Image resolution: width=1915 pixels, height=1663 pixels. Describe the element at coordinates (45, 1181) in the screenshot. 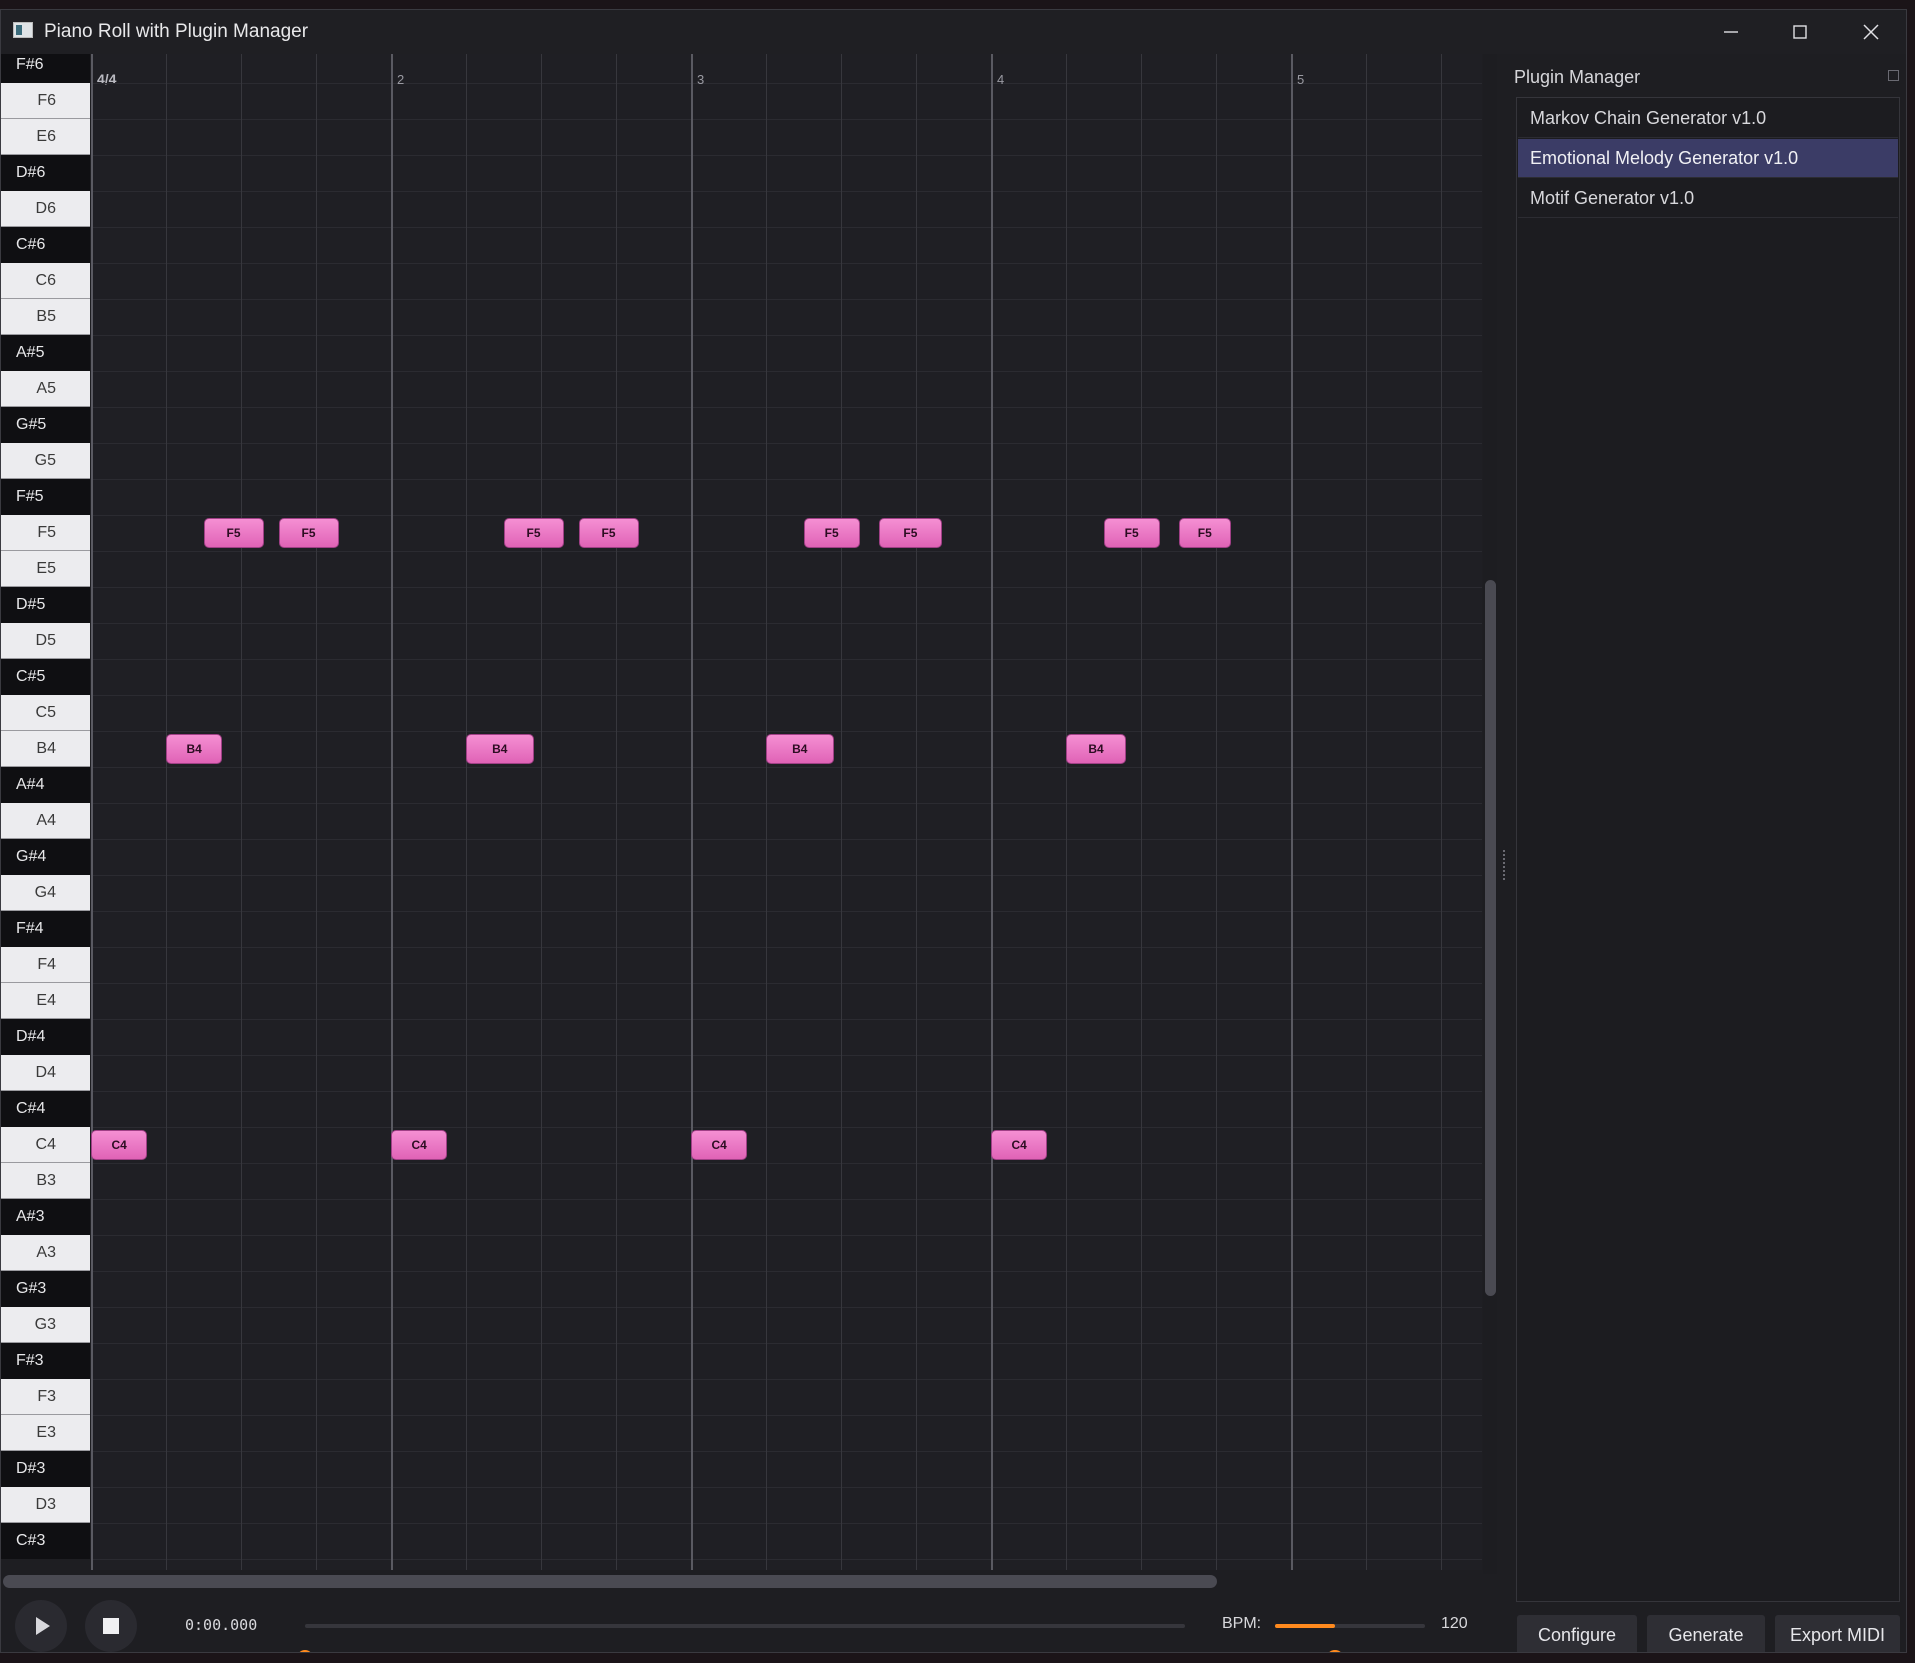

I see `piano-key-b3: B3` at that location.